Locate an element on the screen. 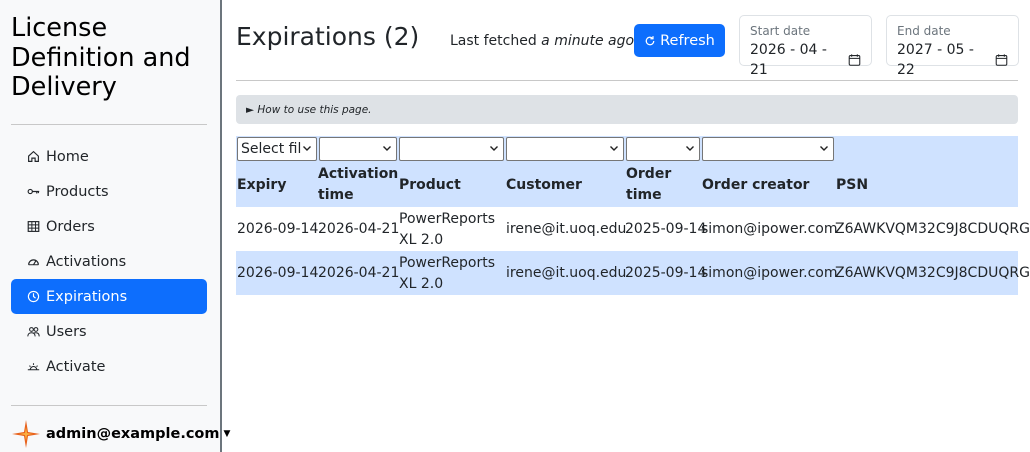 This screenshot has width=1030, height=452. column-header-customer: Customer is located at coordinates (544, 185).